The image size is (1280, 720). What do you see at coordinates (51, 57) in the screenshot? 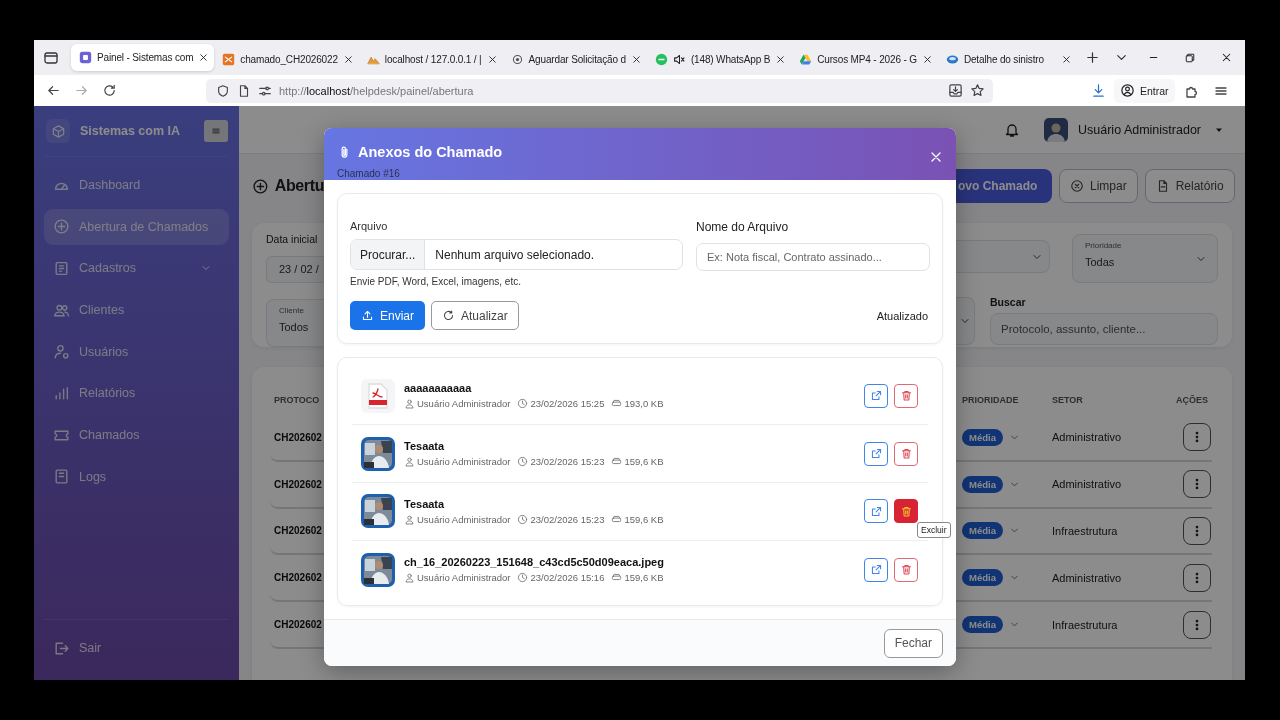
I see `tab-list-icon` at bounding box center [51, 57].